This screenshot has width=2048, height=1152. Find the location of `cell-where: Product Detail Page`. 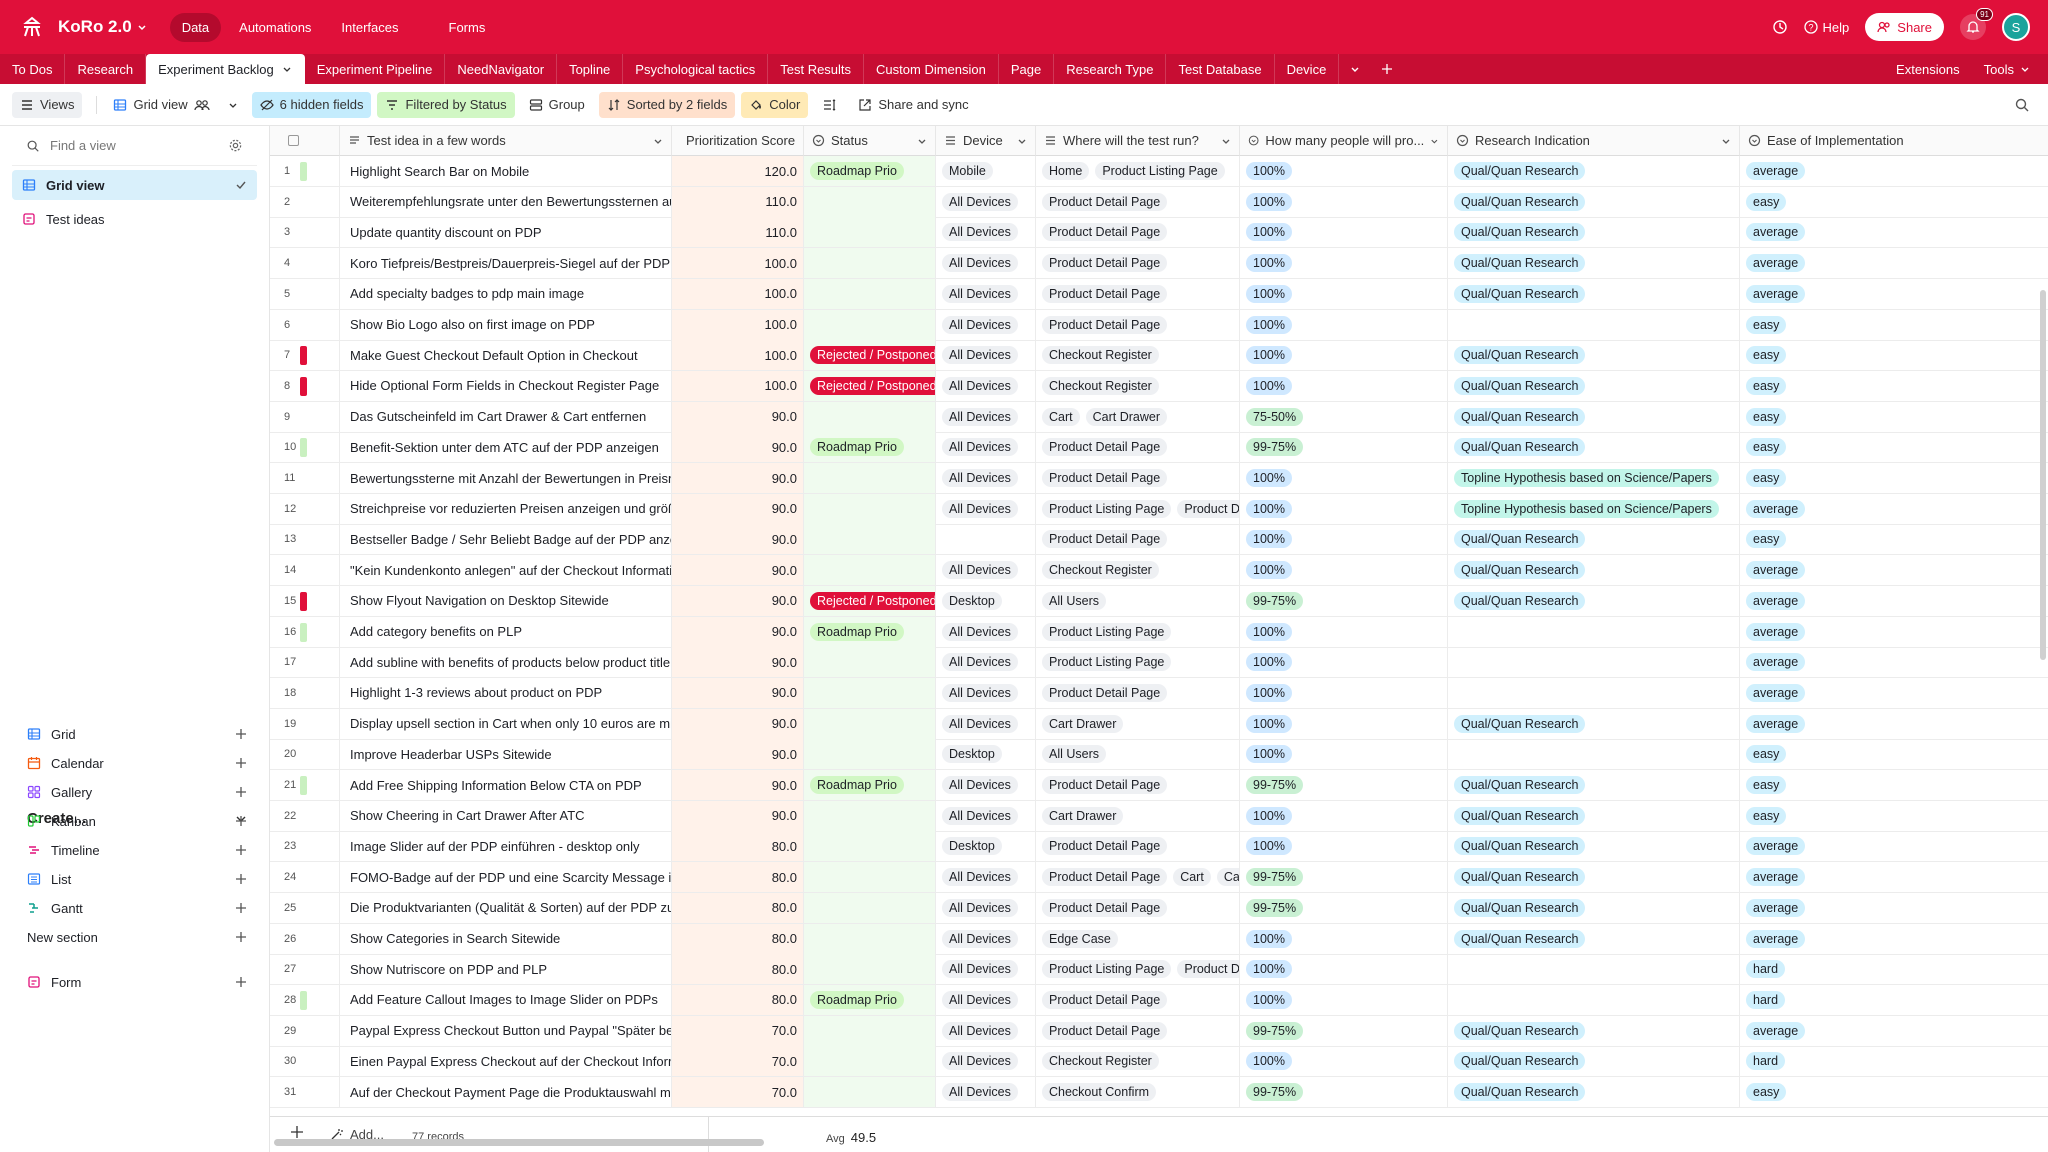

cell-where: Product Detail Page is located at coordinates (1138, 785).